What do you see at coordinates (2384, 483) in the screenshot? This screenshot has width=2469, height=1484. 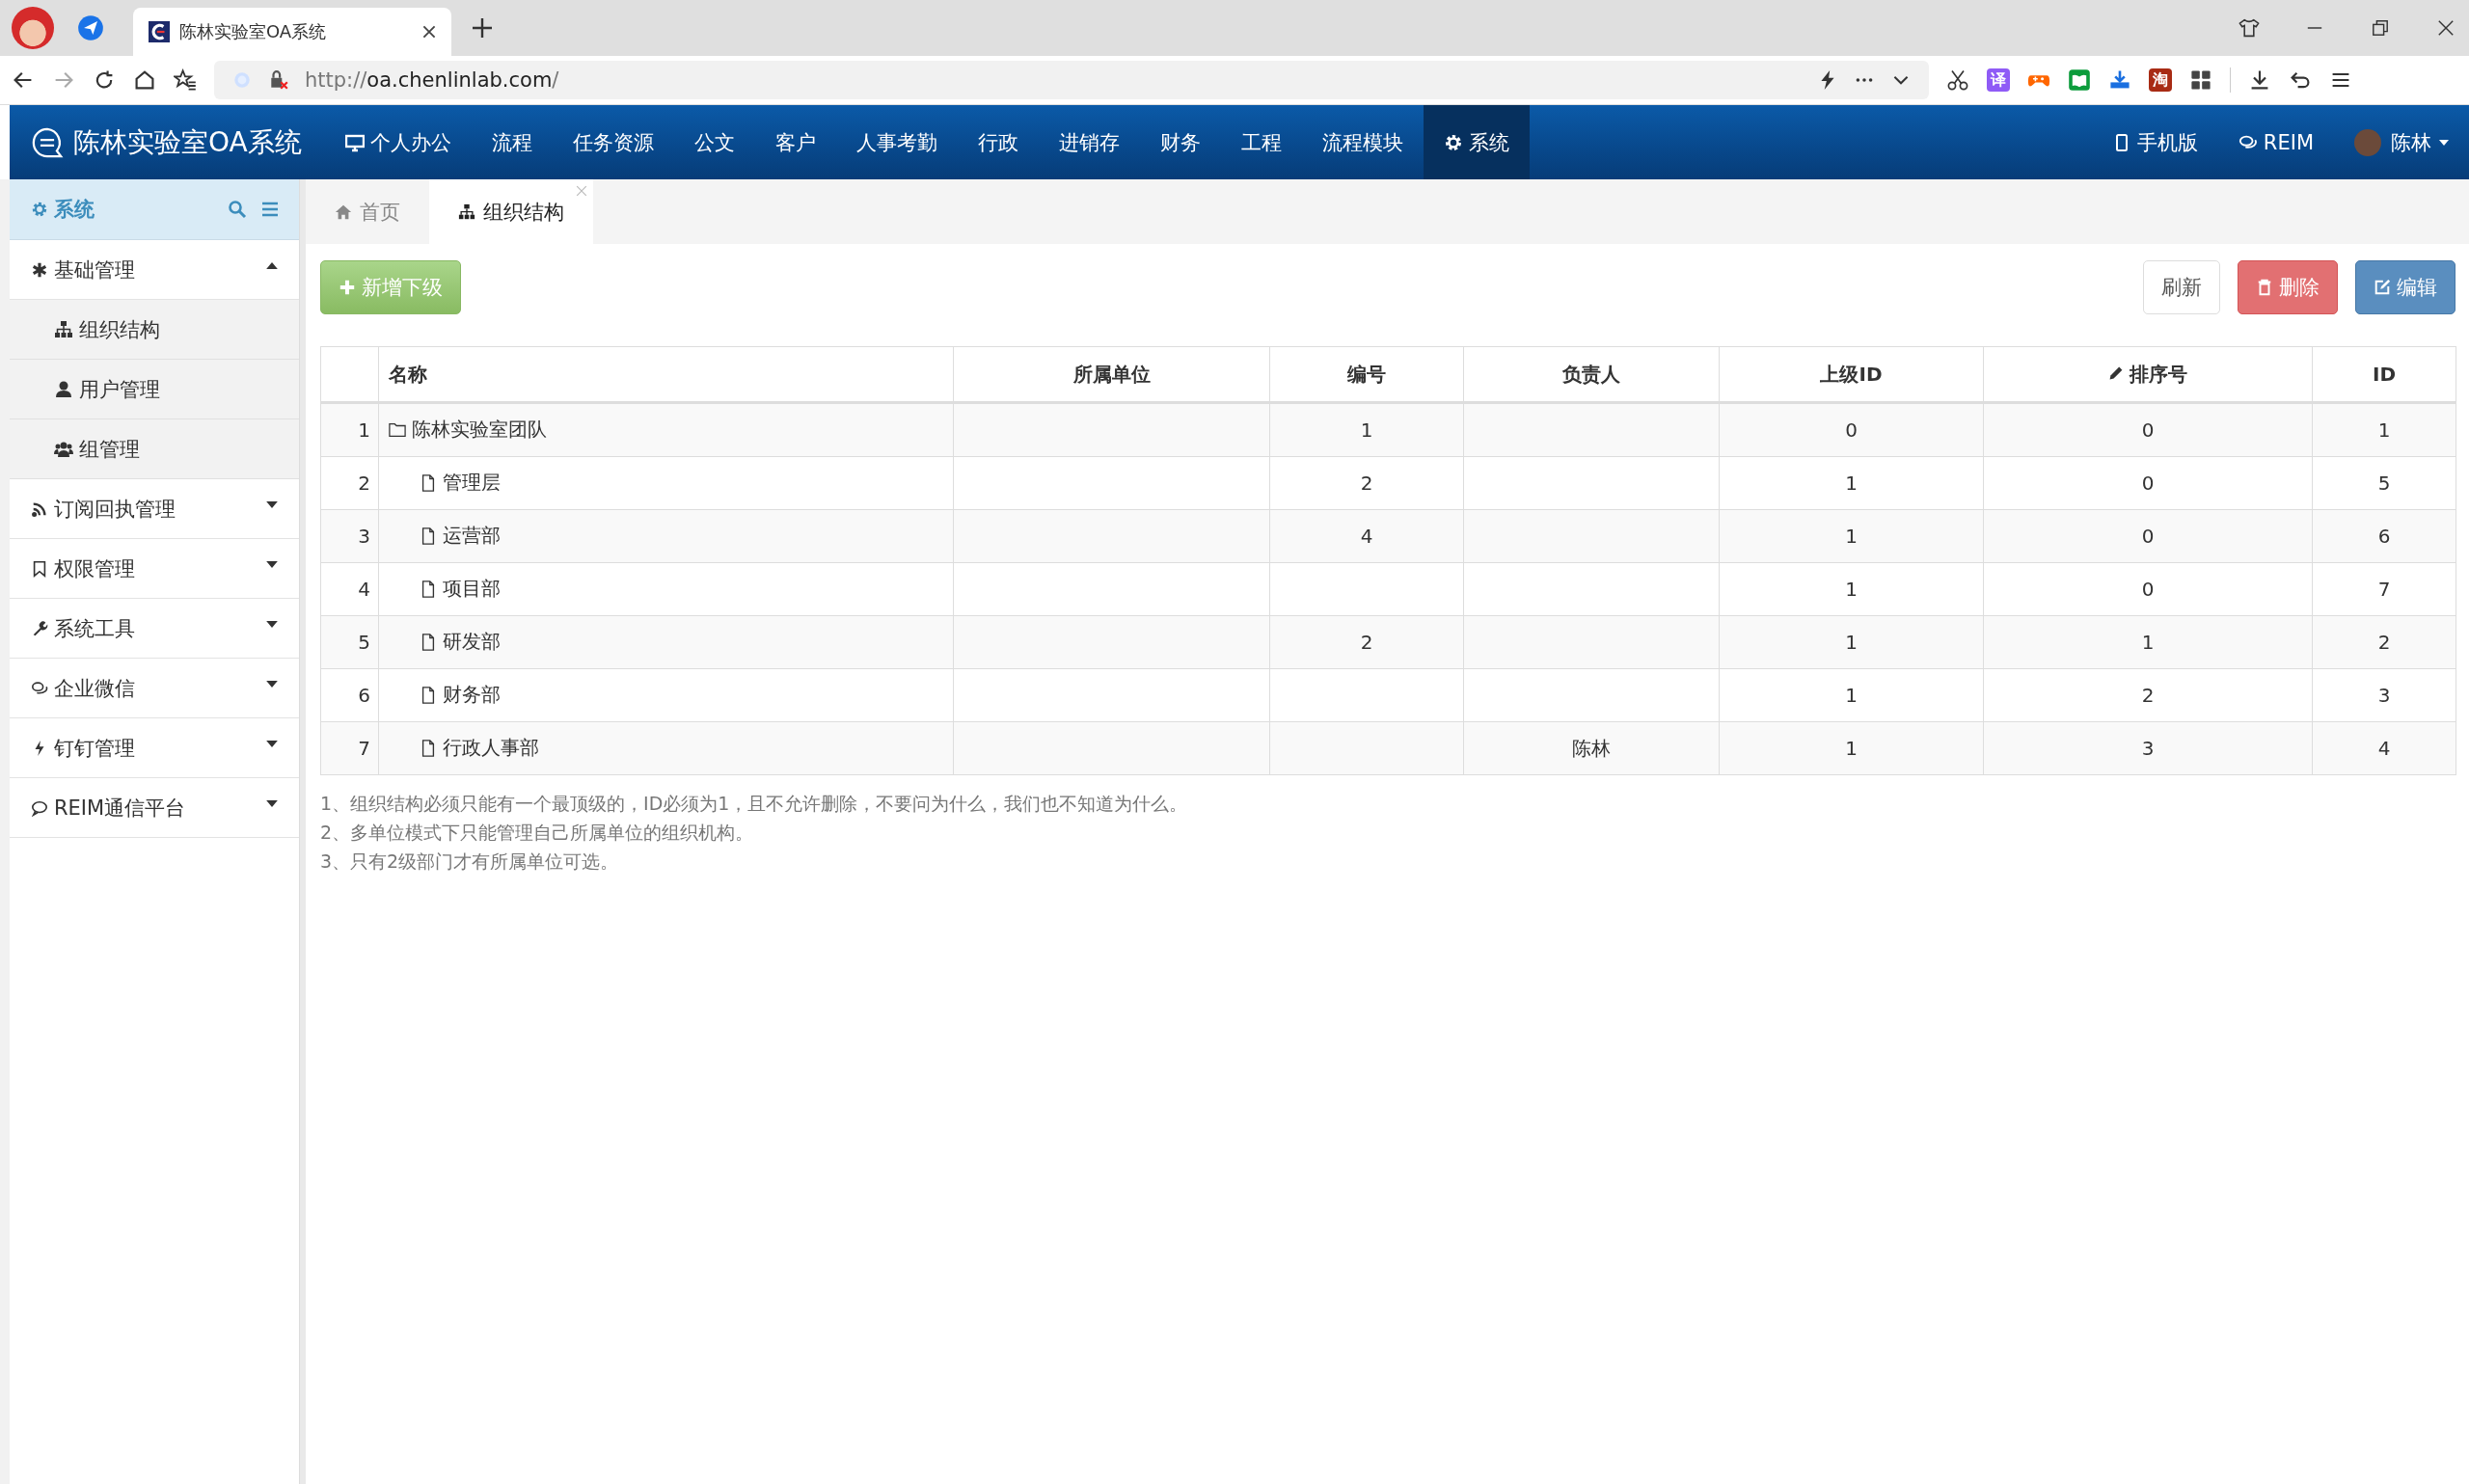 I see `table-cell: 5` at bounding box center [2384, 483].